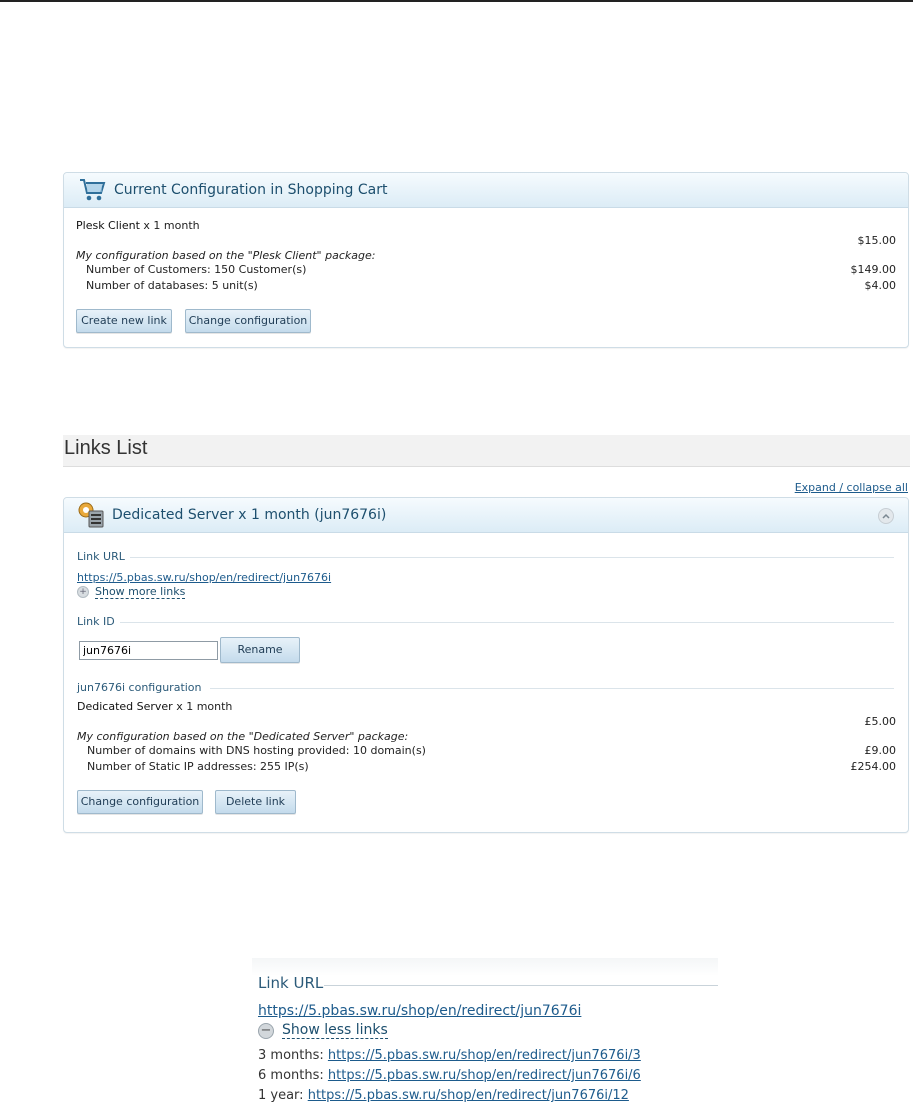  I want to click on chevron-up-icon, so click(886, 516).